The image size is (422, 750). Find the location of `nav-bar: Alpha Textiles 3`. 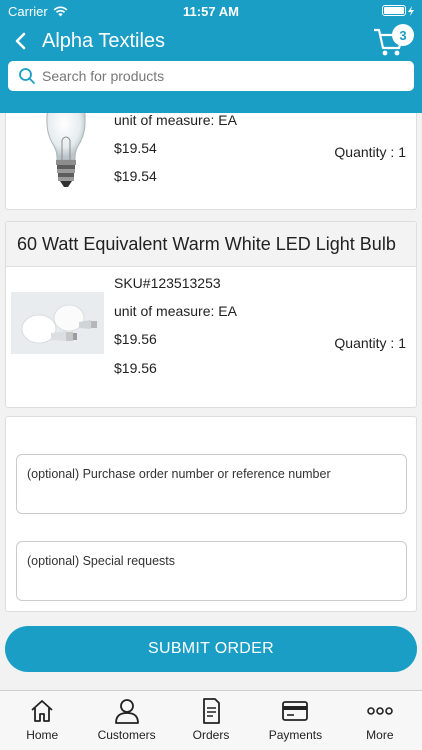

nav-bar: Alpha Textiles 3 is located at coordinates (211, 41).